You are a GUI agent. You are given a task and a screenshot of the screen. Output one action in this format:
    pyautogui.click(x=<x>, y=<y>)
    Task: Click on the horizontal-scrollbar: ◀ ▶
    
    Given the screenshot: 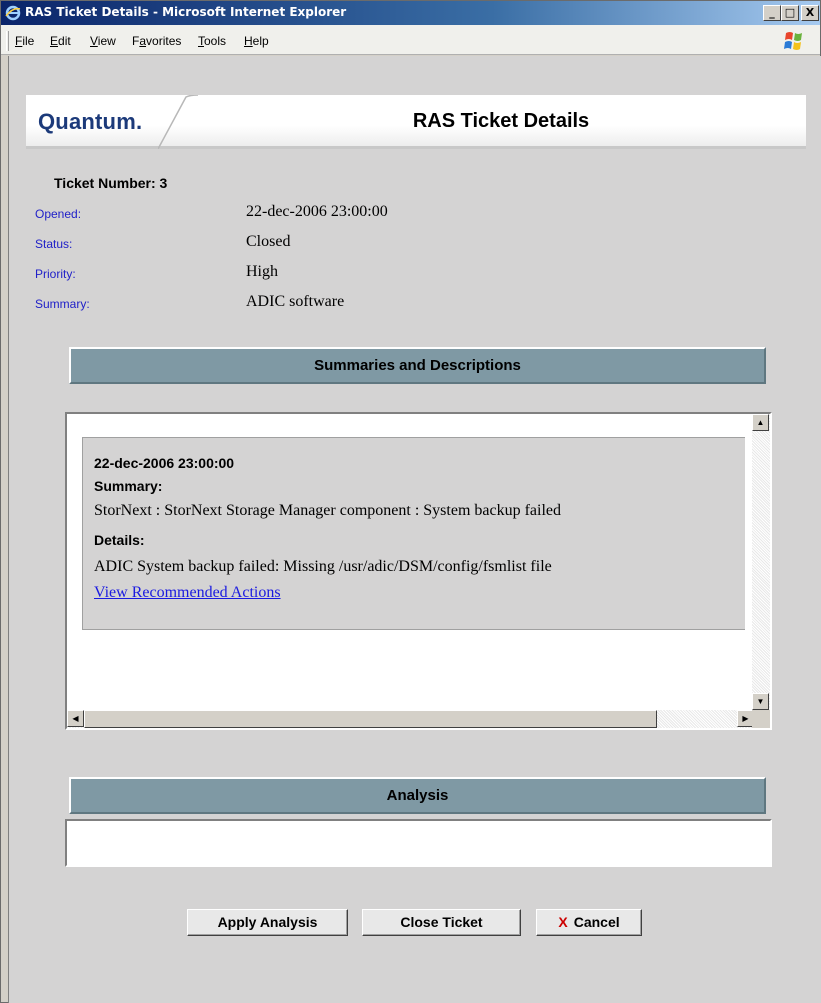 What is the action you would take?
    pyautogui.click(x=410, y=719)
    